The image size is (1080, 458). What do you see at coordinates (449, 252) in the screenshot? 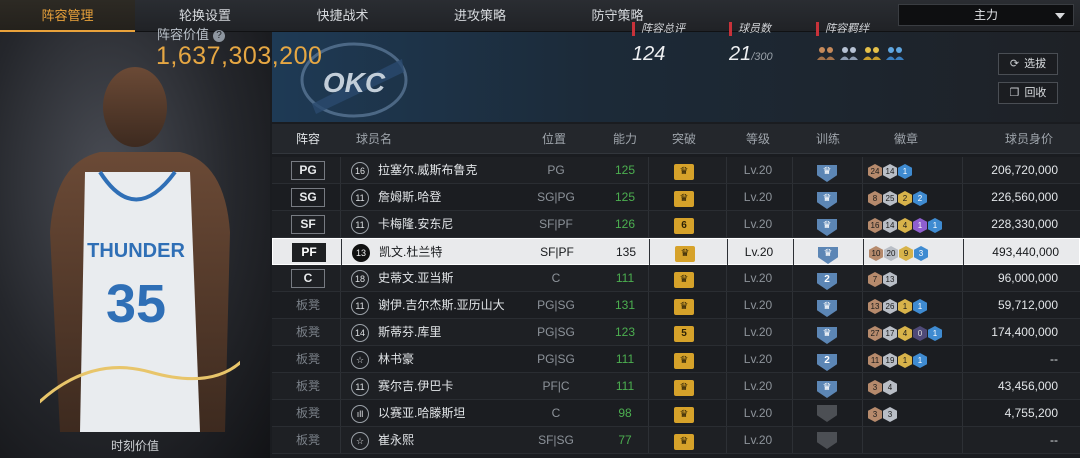
I see `player-name: 凯文.杜兰特` at bounding box center [449, 252].